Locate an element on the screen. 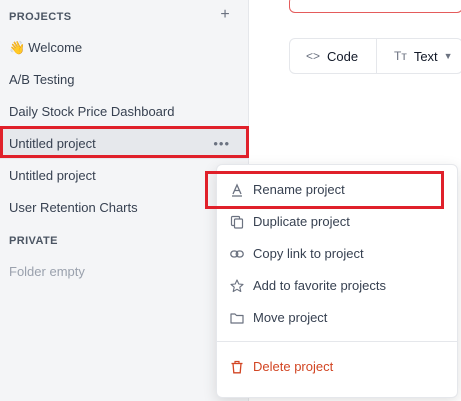  menu-item-duplicate: Duplicate project is located at coordinates (337, 222).